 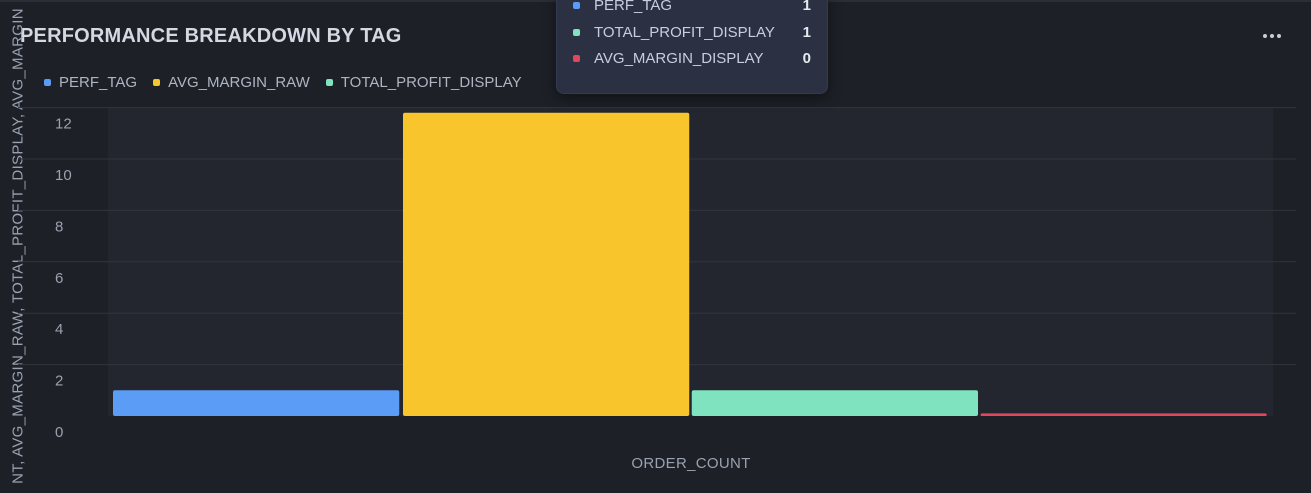 I want to click on y-tick-label: 12, so click(x=63, y=124).